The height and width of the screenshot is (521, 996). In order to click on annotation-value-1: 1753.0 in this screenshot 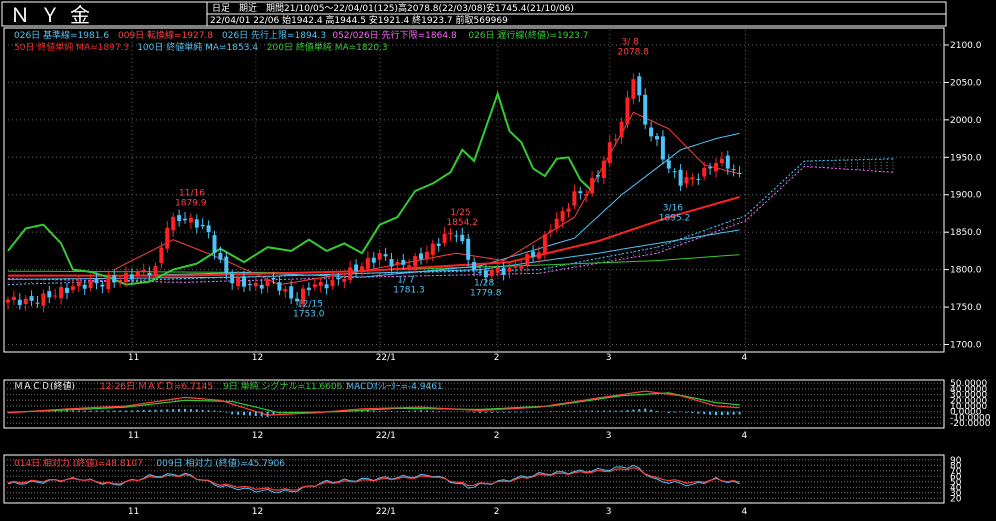, I will do `click(309, 315)`.